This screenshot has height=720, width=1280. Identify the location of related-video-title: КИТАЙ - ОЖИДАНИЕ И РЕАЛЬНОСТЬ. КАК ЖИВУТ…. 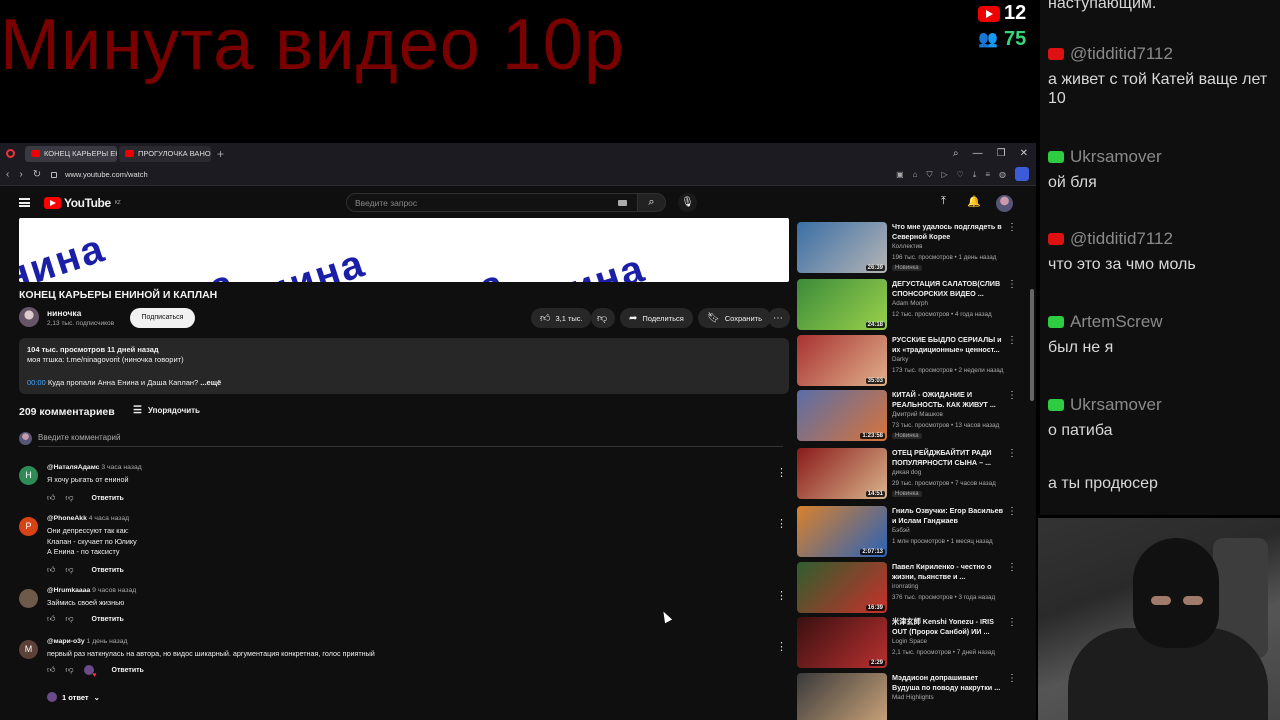
(948, 400).